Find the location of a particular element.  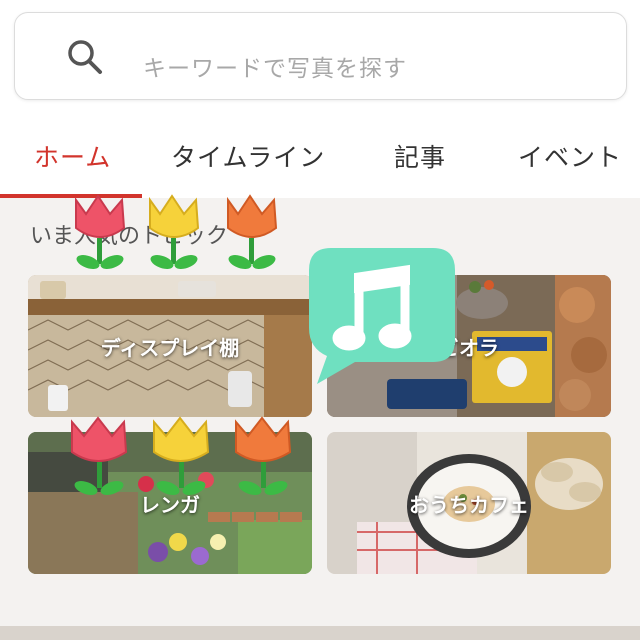

search-icon is located at coordinates (85, 57).